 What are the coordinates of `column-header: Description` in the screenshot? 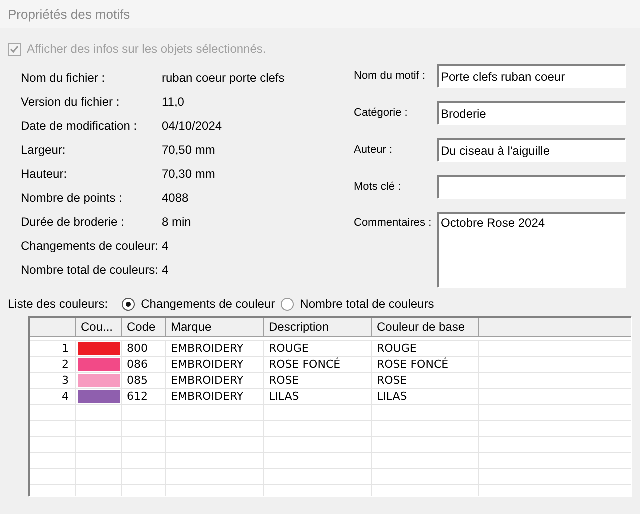 It's located at (318, 327).